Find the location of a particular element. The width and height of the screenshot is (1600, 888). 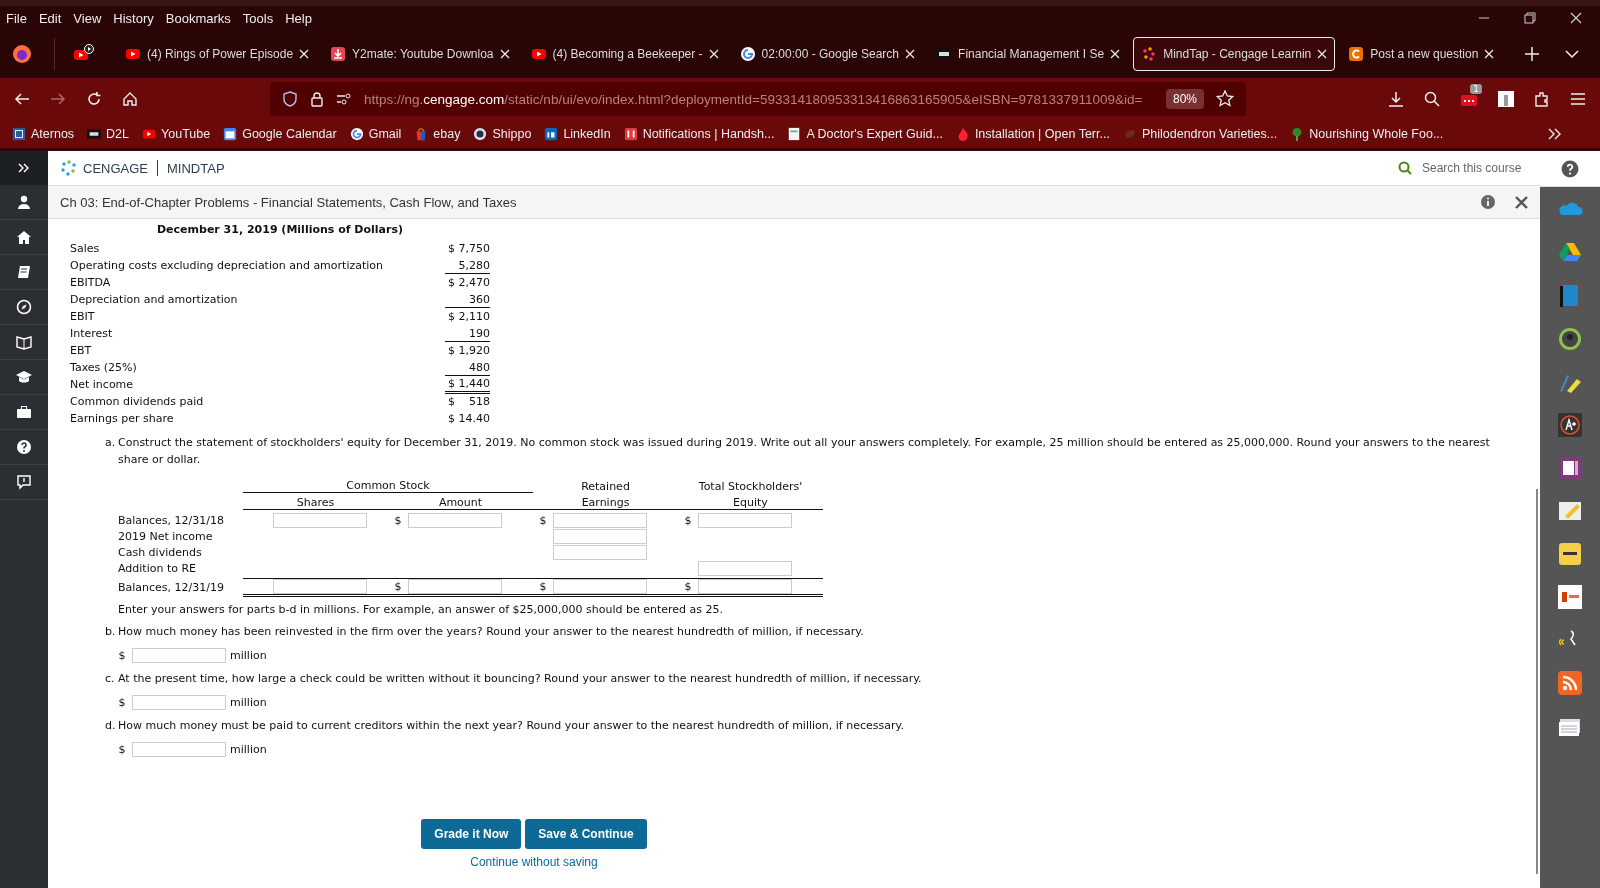

row-label: Common dividends paid is located at coordinates (137, 401).